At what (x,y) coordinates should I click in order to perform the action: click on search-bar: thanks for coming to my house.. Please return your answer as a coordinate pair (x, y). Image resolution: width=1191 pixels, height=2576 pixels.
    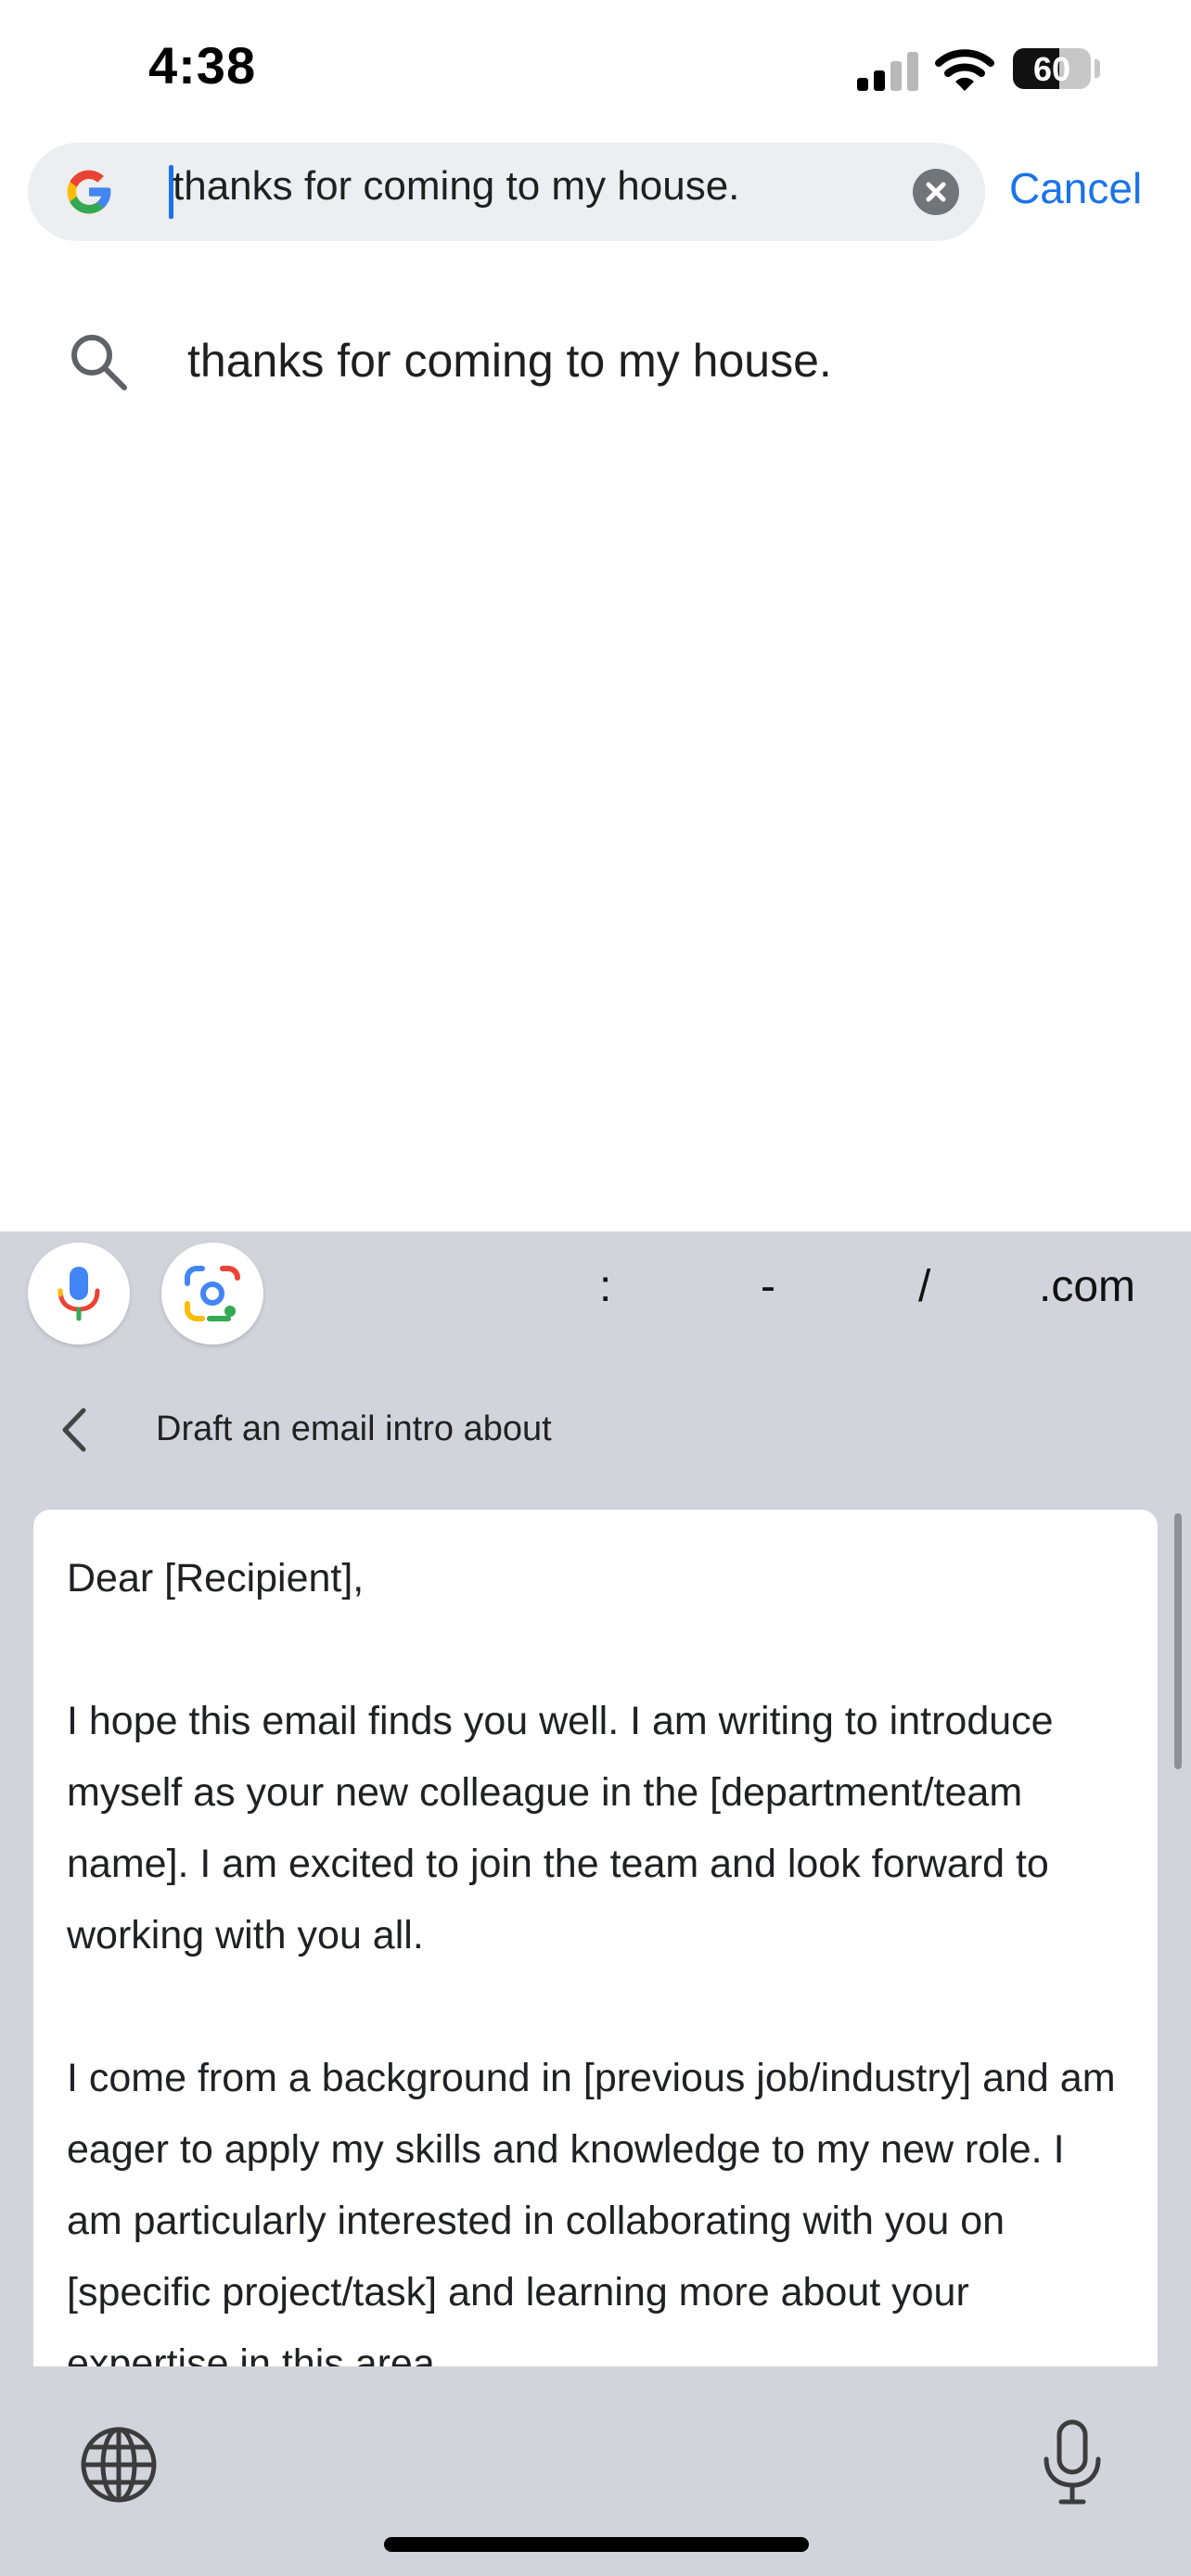
    Looking at the image, I should click on (506, 192).